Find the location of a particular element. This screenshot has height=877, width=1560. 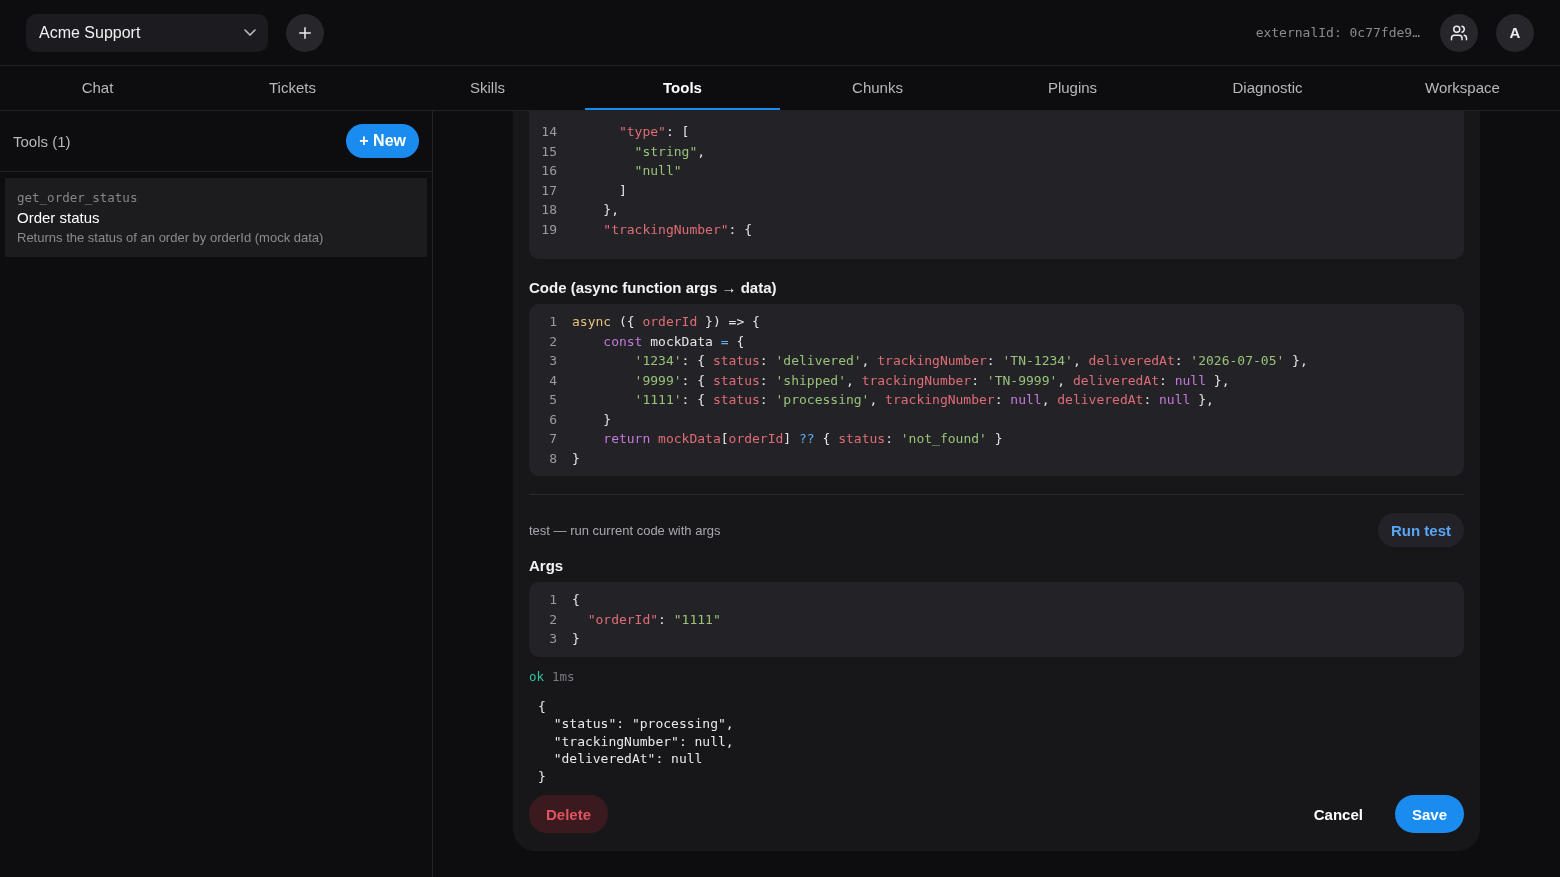

tab: Diagnostic is located at coordinates (1267, 88).